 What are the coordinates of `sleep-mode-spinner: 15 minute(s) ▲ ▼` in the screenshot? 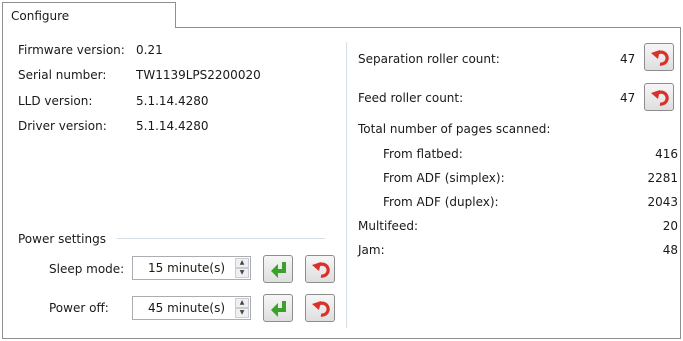 It's located at (191, 268).